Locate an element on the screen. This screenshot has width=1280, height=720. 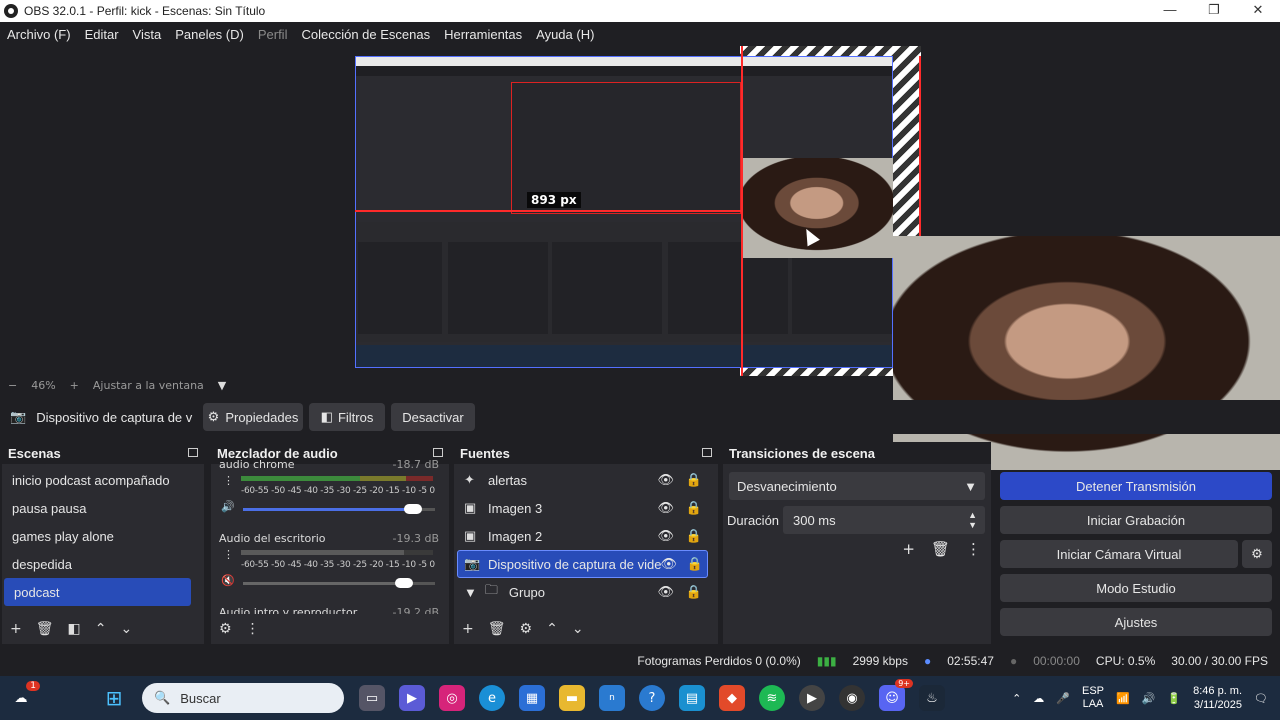
virtual-camera-button: Iniciar Cámara Virtual is located at coordinates (1119, 554).